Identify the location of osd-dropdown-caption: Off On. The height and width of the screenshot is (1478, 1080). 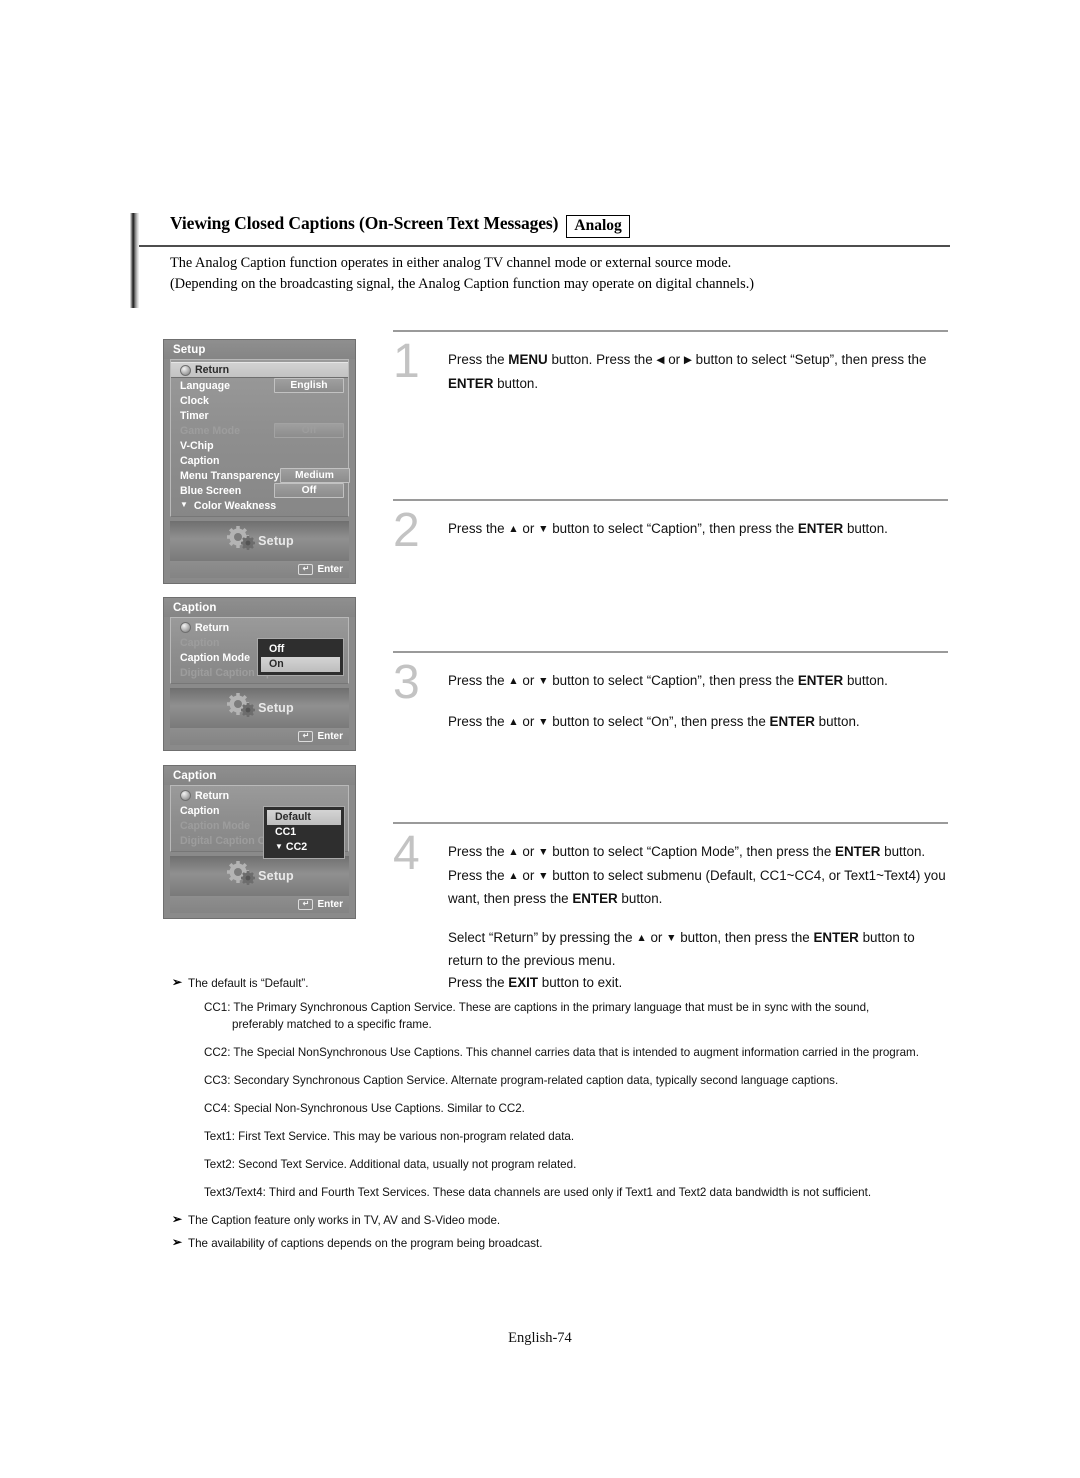
(300, 657).